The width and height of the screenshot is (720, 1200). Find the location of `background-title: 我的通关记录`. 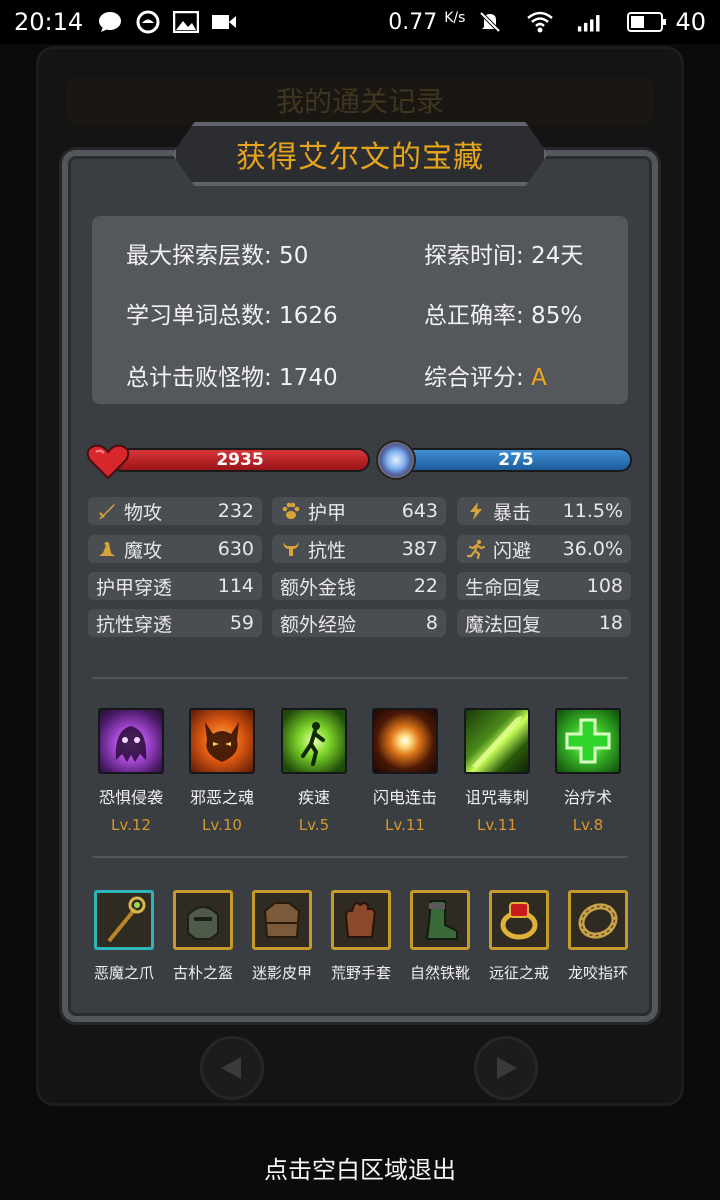

background-title: 我的通关记录 is located at coordinates (360, 102).